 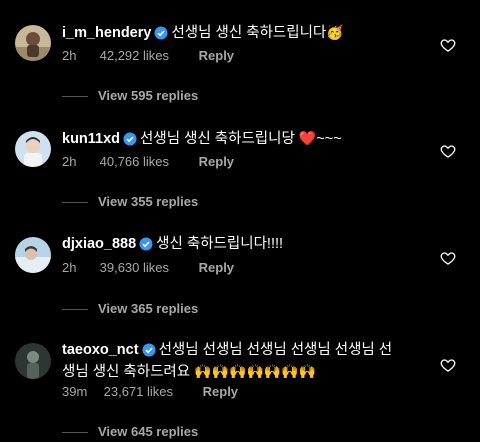 What do you see at coordinates (148, 308) in the screenshot?
I see `view-replies-label: View 365 replies` at bounding box center [148, 308].